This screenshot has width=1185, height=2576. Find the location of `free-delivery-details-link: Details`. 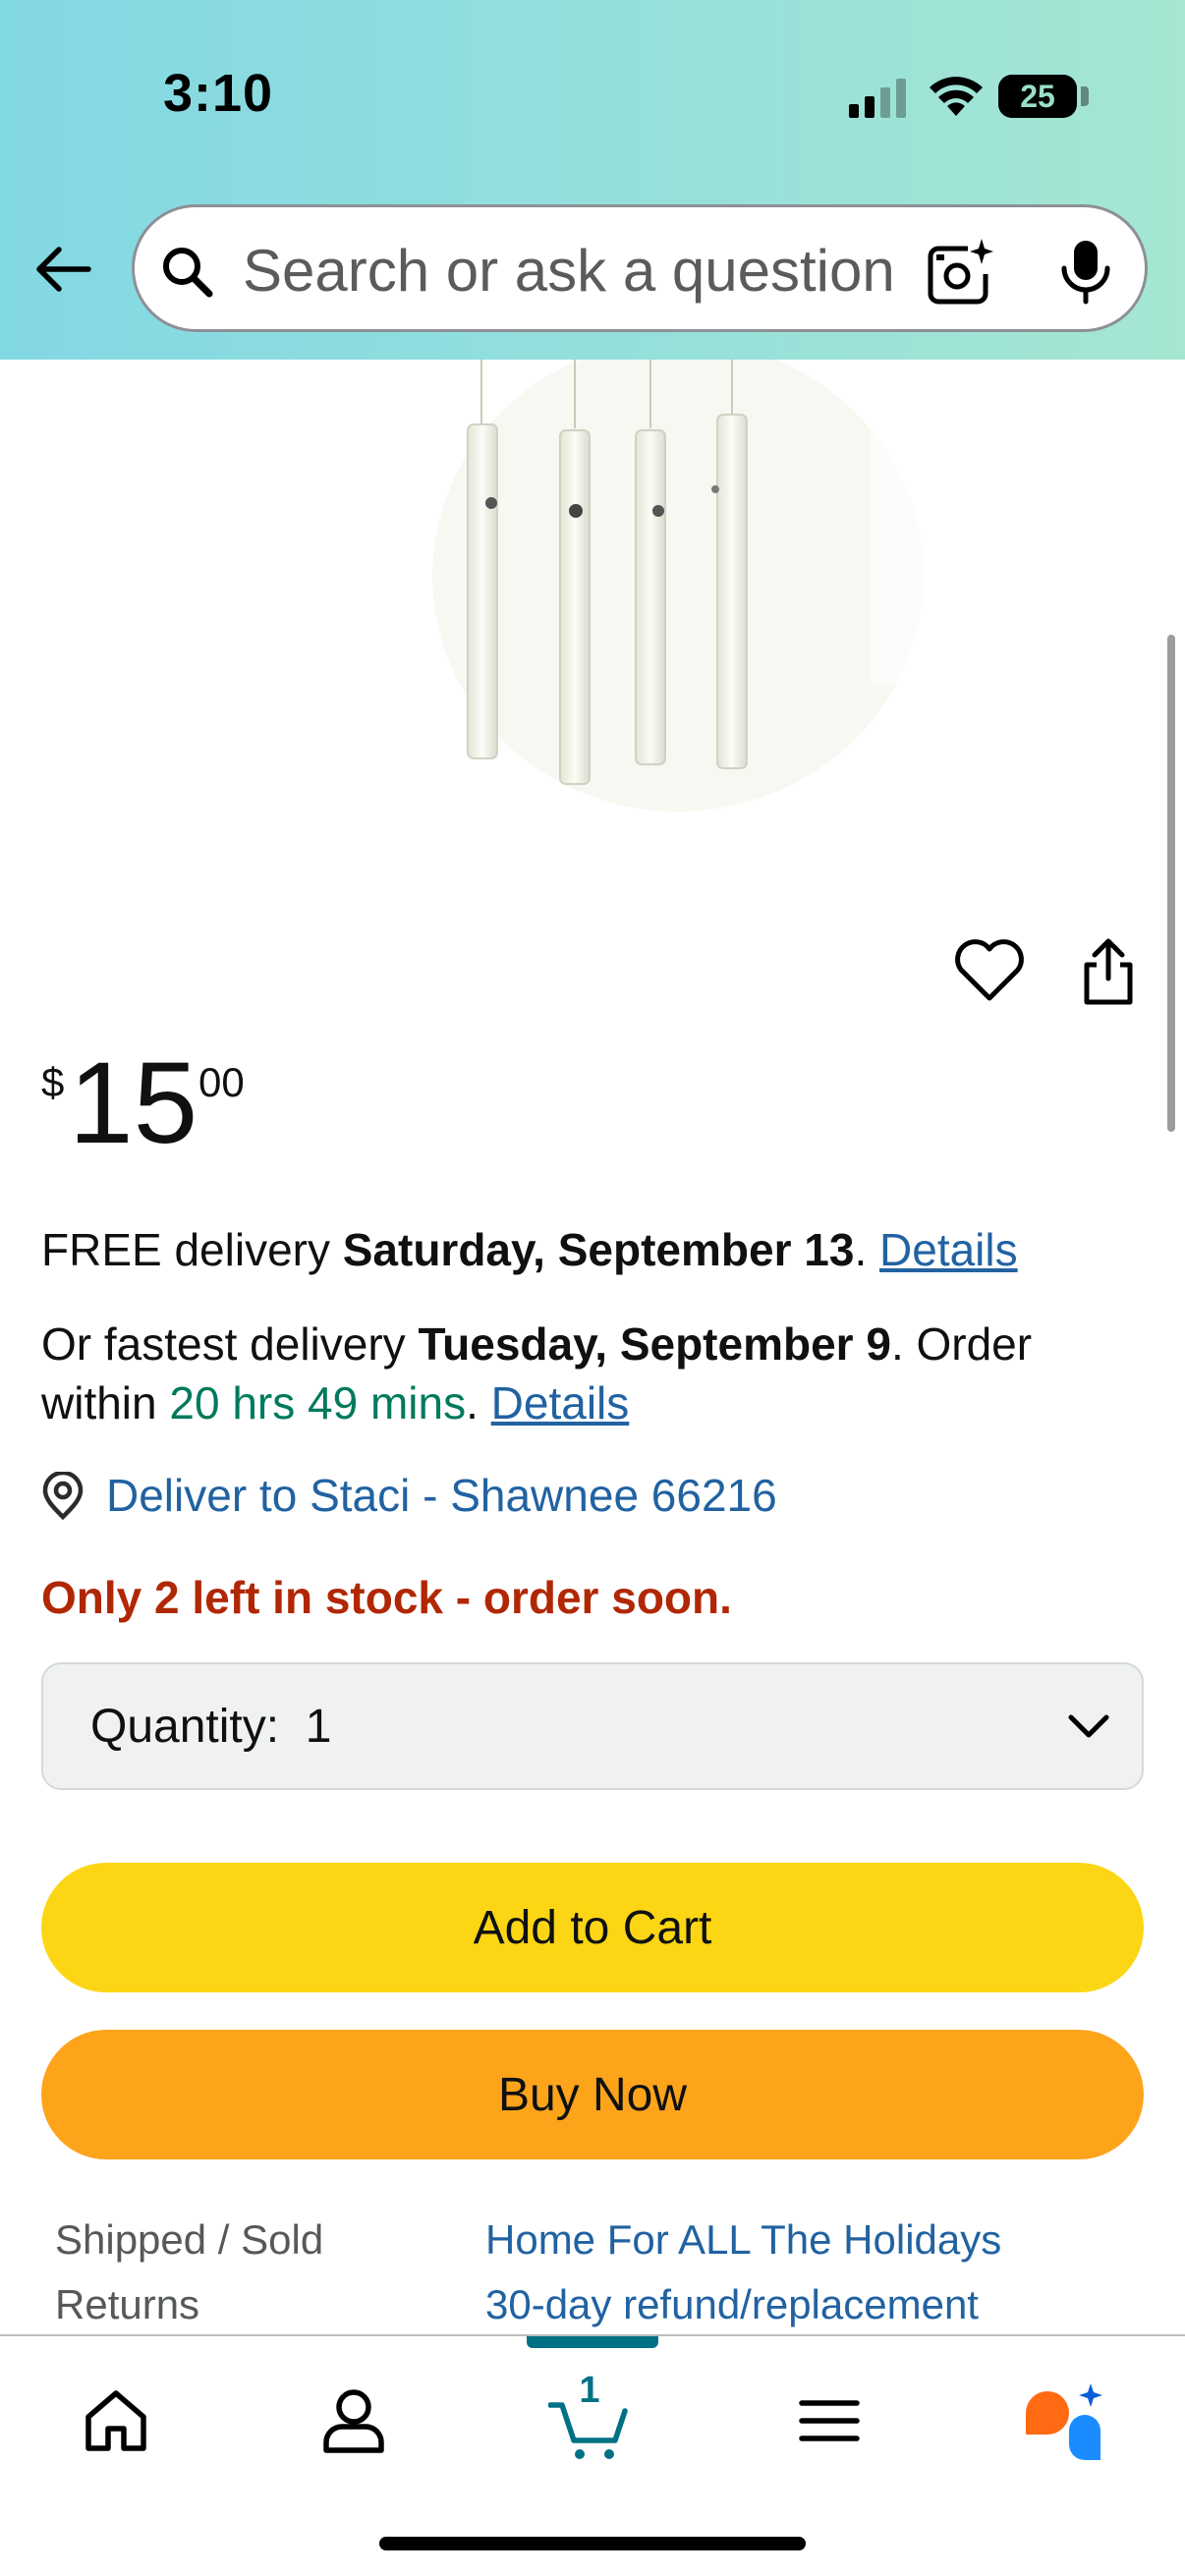

free-delivery-details-link: Details is located at coordinates (949, 1249).